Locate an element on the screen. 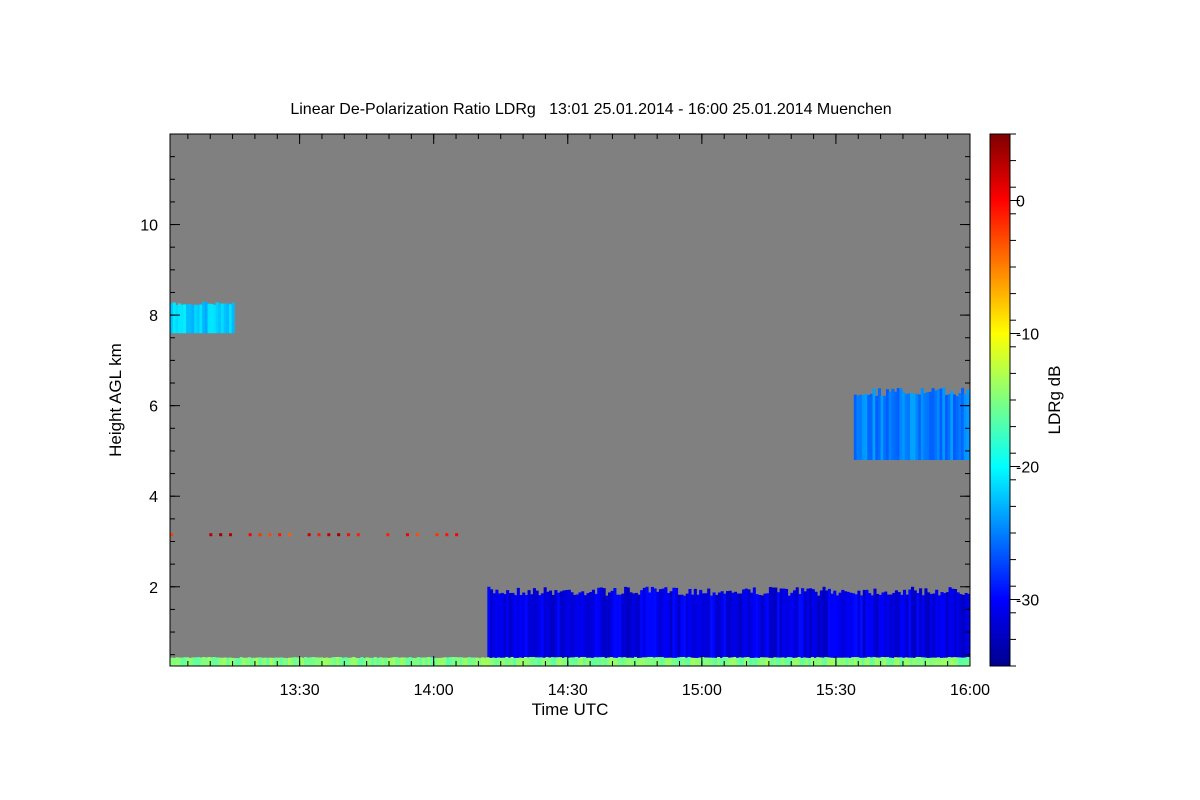  y-tick-label: 8 is located at coordinates (153, 316).